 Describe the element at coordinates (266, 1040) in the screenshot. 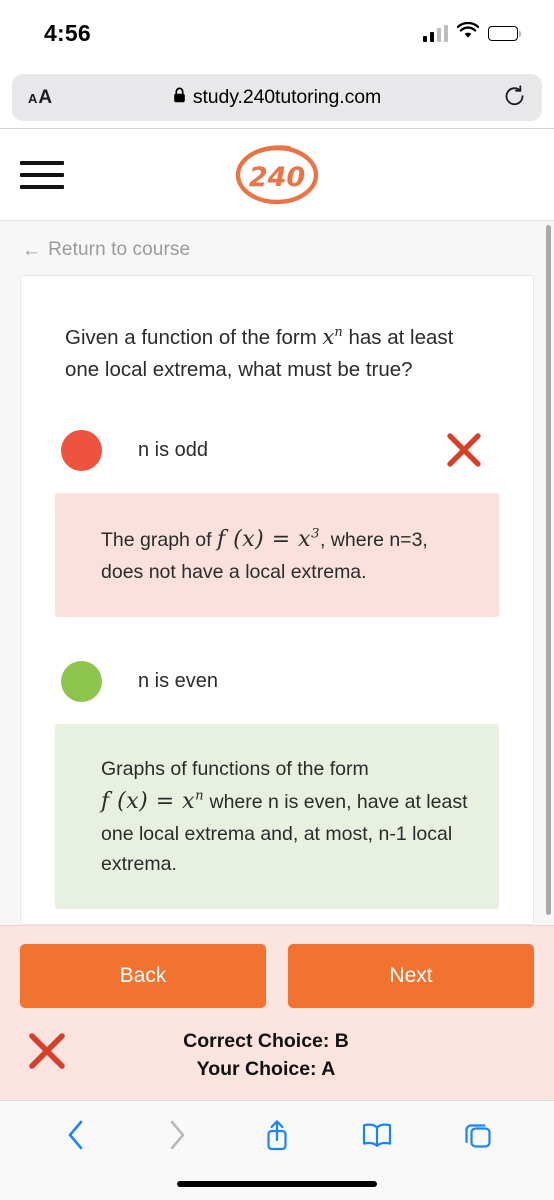

I see `correct-choice-label: Correct Choice: B` at that location.